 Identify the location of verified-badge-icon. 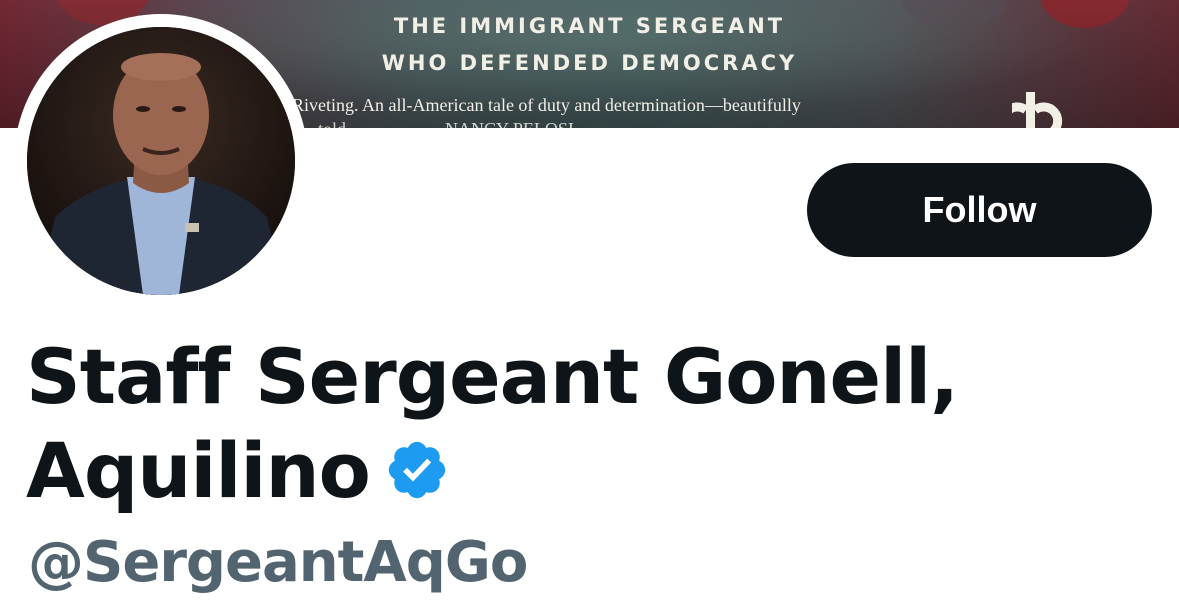
(417, 470).